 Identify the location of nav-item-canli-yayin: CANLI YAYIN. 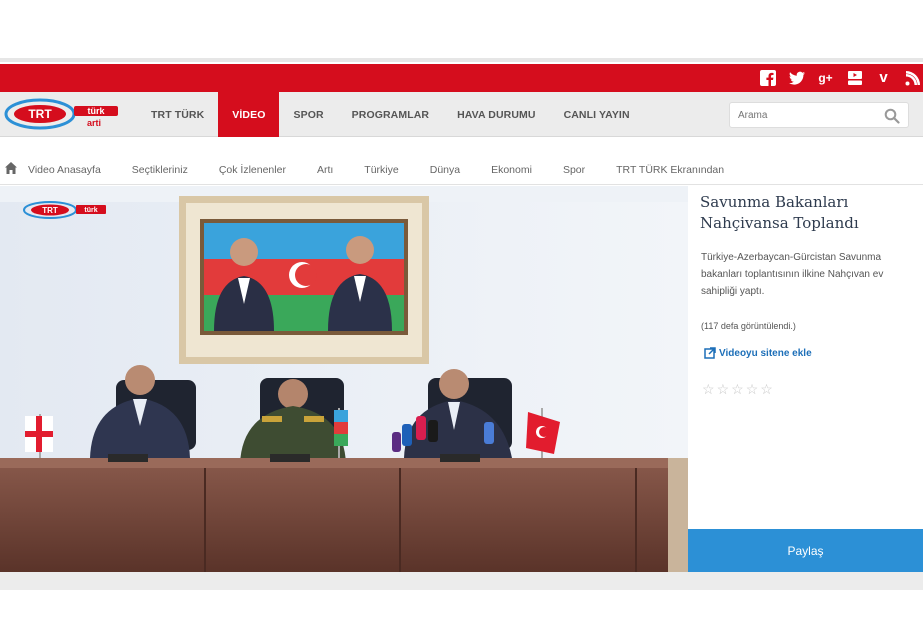
(597, 114).